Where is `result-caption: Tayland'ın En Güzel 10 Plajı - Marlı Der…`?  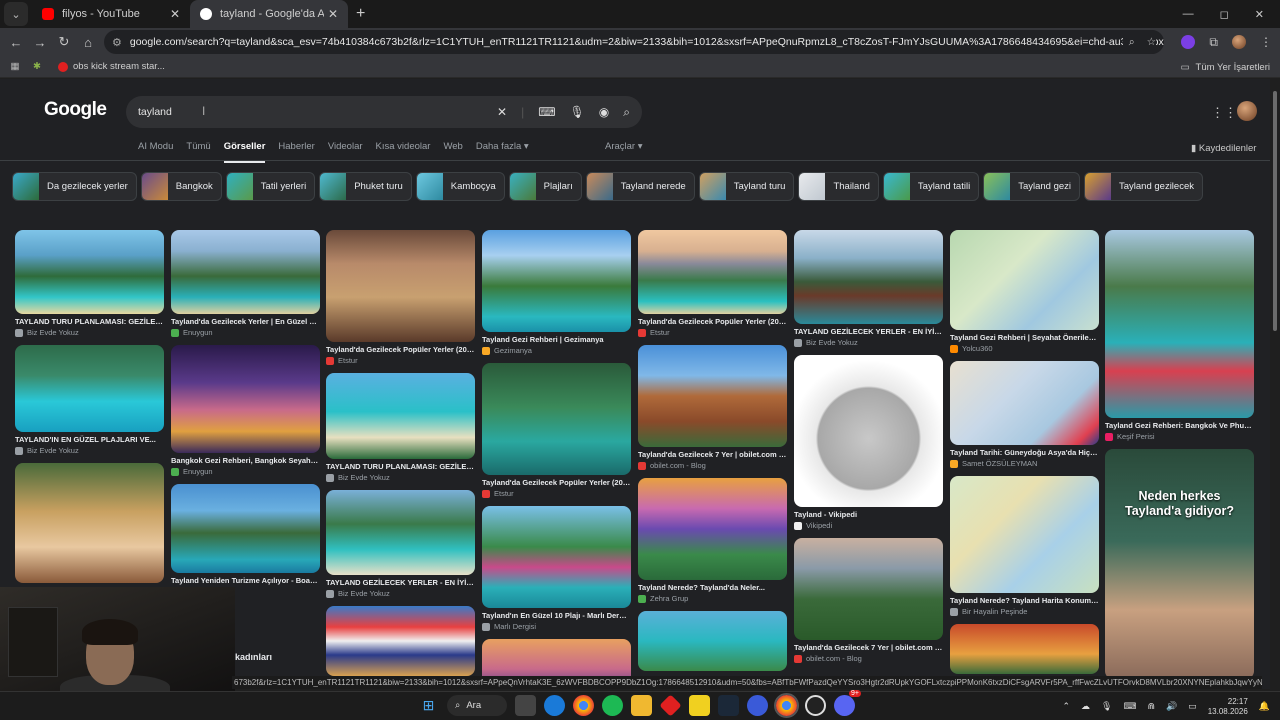
result-caption: Tayland'ın En Güzel 10 Plajı - Marlı Der… is located at coordinates (556, 615).